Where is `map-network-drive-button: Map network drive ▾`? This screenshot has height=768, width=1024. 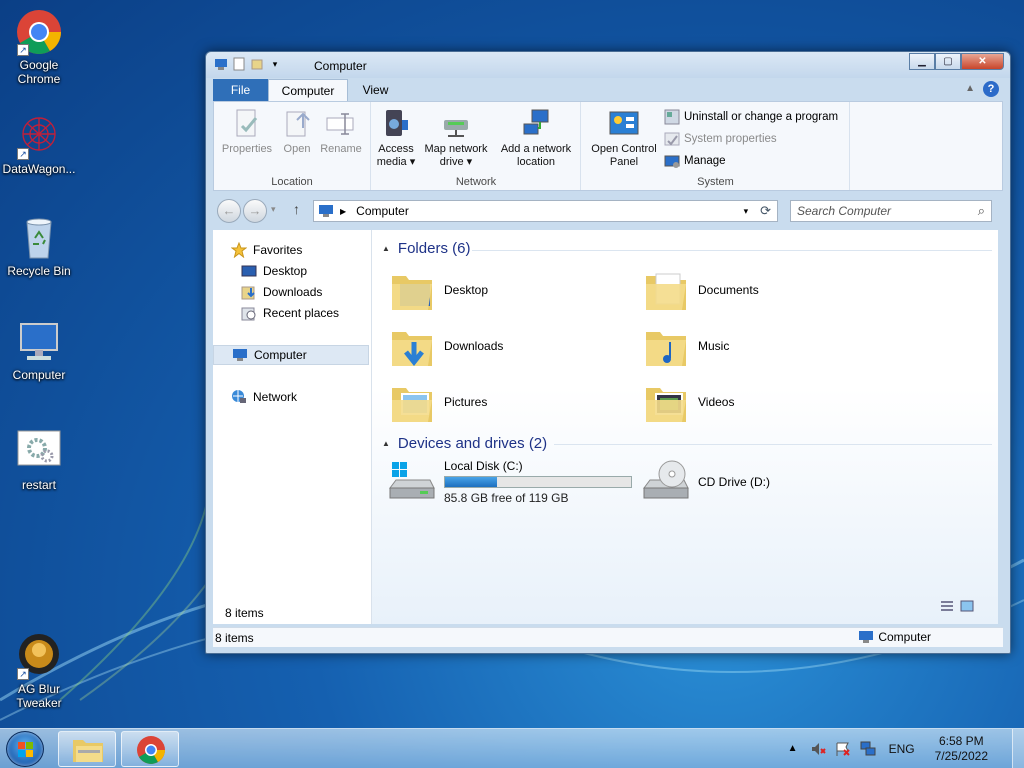
map-network-drive-button: Map network drive ▾ is located at coordinates (456, 137).